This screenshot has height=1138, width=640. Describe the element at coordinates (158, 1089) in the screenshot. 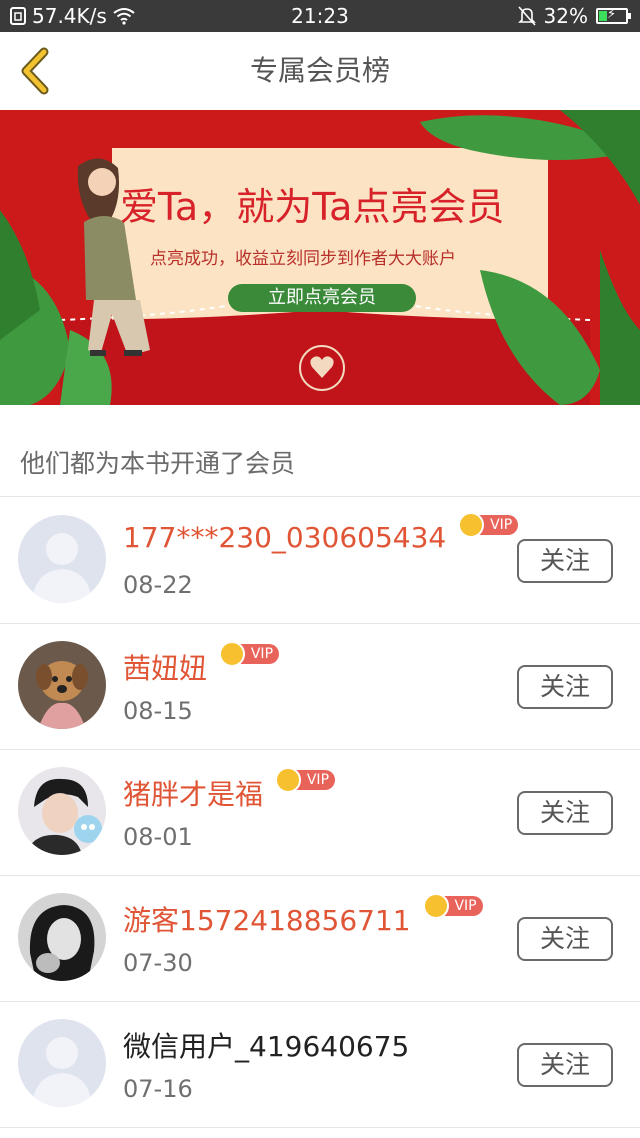

I see `member-date: 07-16` at that location.